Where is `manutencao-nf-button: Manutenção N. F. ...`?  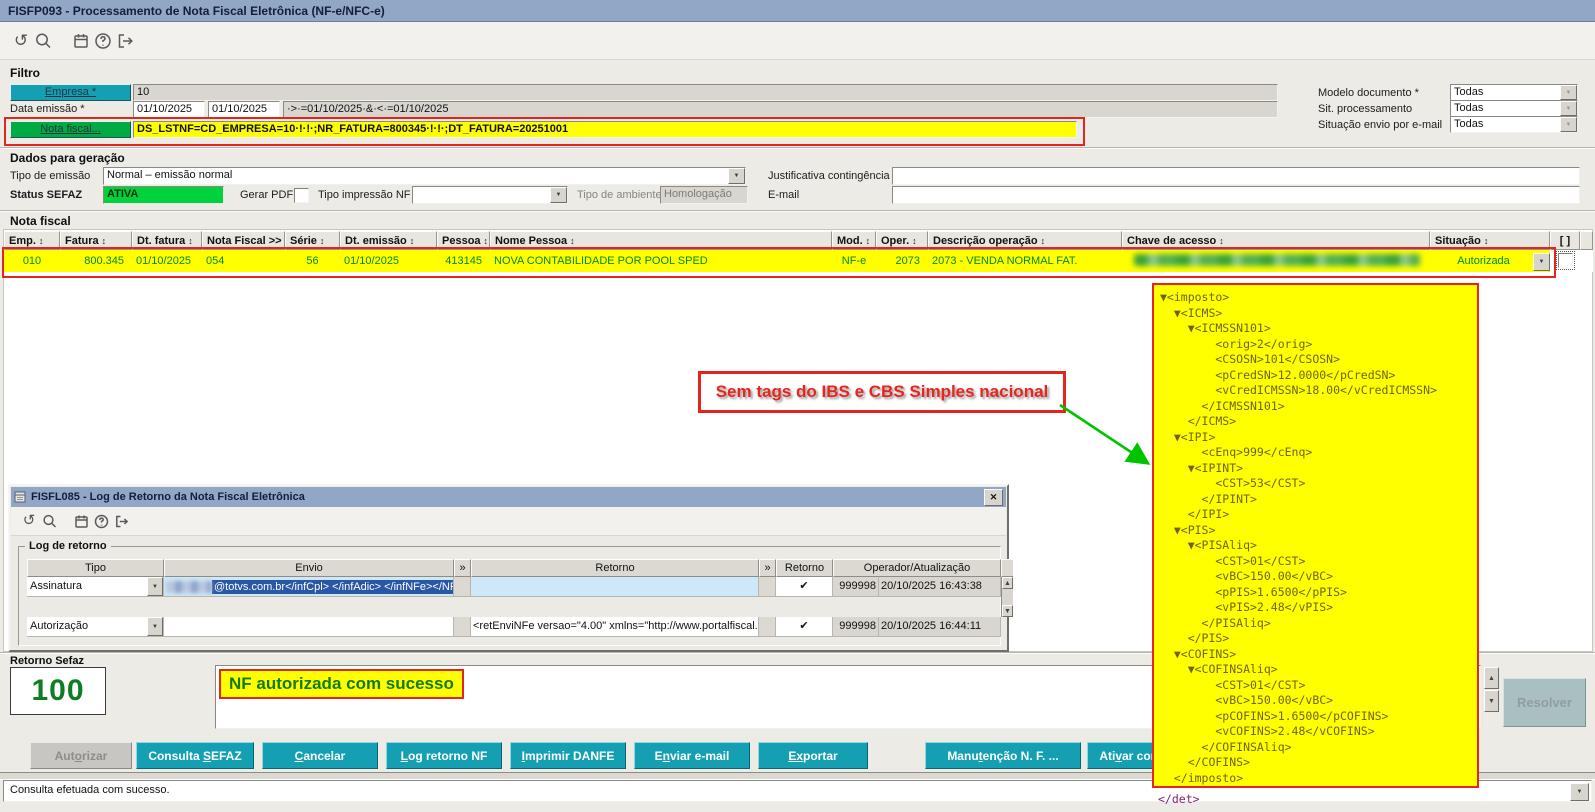 manutencao-nf-button: Manutenção N. F. ... is located at coordinates (1003, 755).